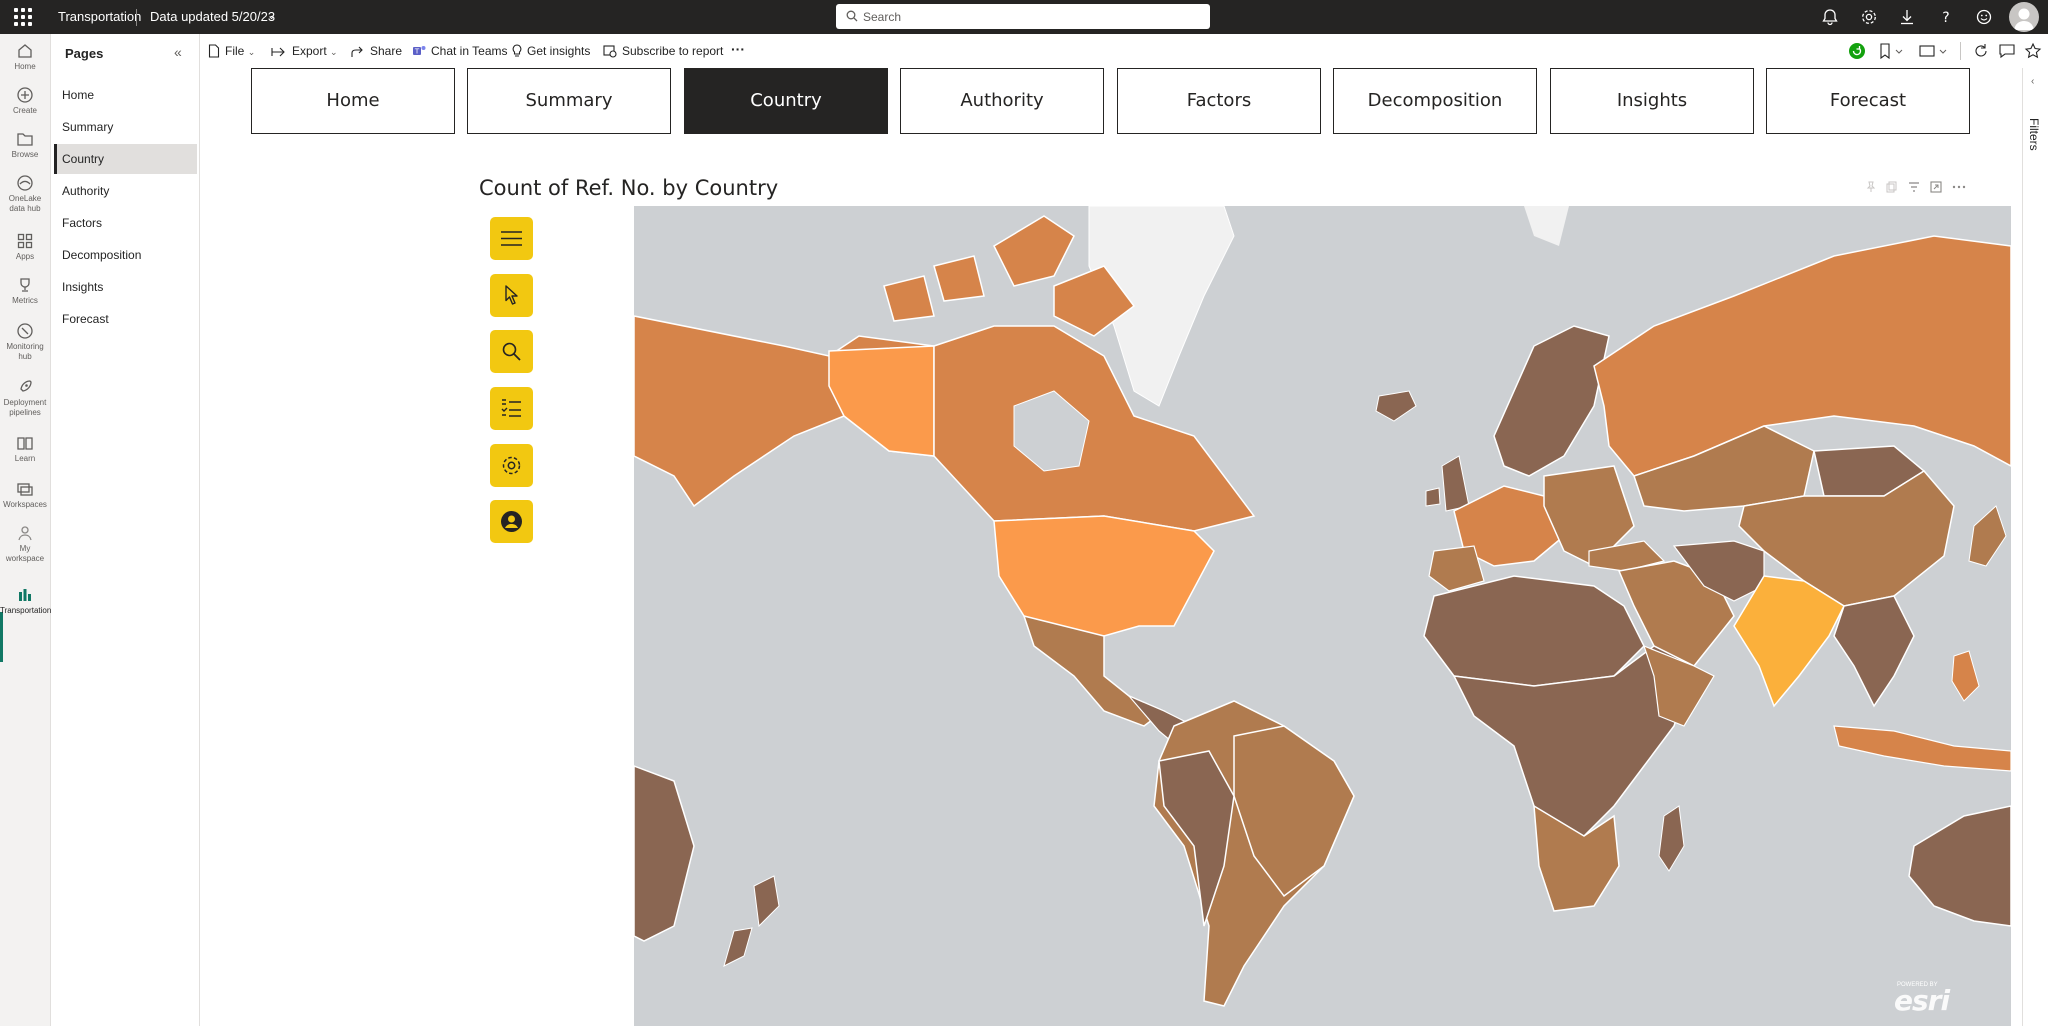  I want to click on download-icon, so click(1907, 17).